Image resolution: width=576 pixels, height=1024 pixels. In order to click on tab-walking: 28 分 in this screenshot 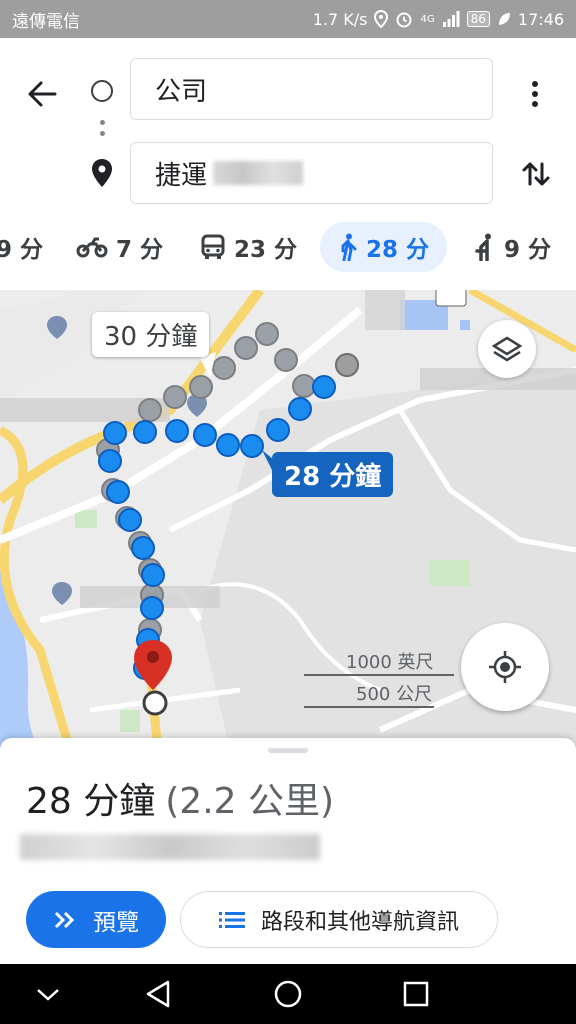, I will do `click(384, 247)`.